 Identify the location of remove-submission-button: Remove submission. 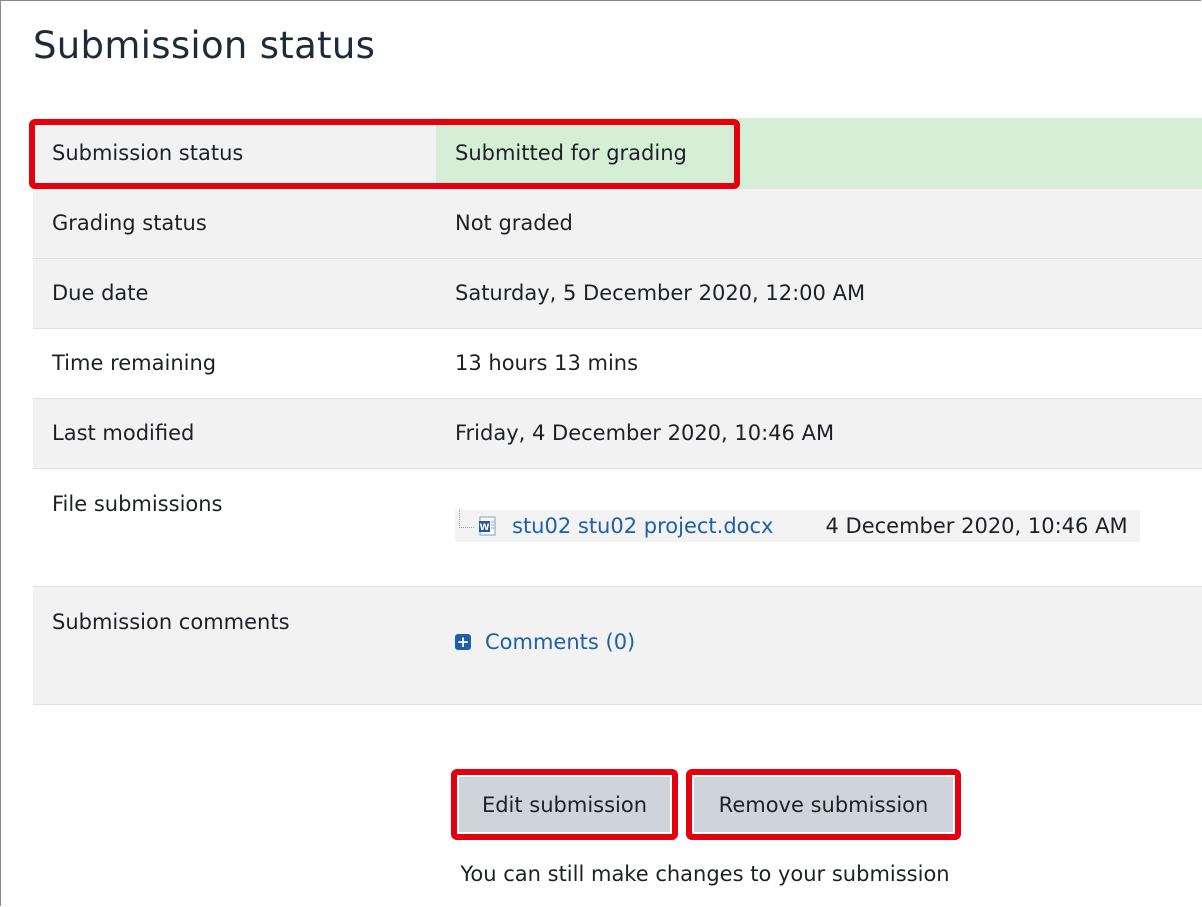
(823, 804).